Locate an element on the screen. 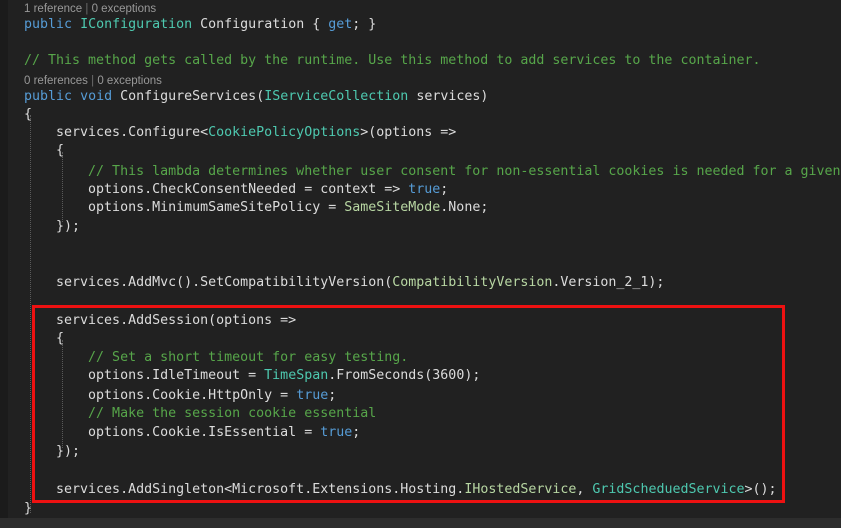  code-token-pln: services.AddSession(options => is located at coordinates (160, 320).